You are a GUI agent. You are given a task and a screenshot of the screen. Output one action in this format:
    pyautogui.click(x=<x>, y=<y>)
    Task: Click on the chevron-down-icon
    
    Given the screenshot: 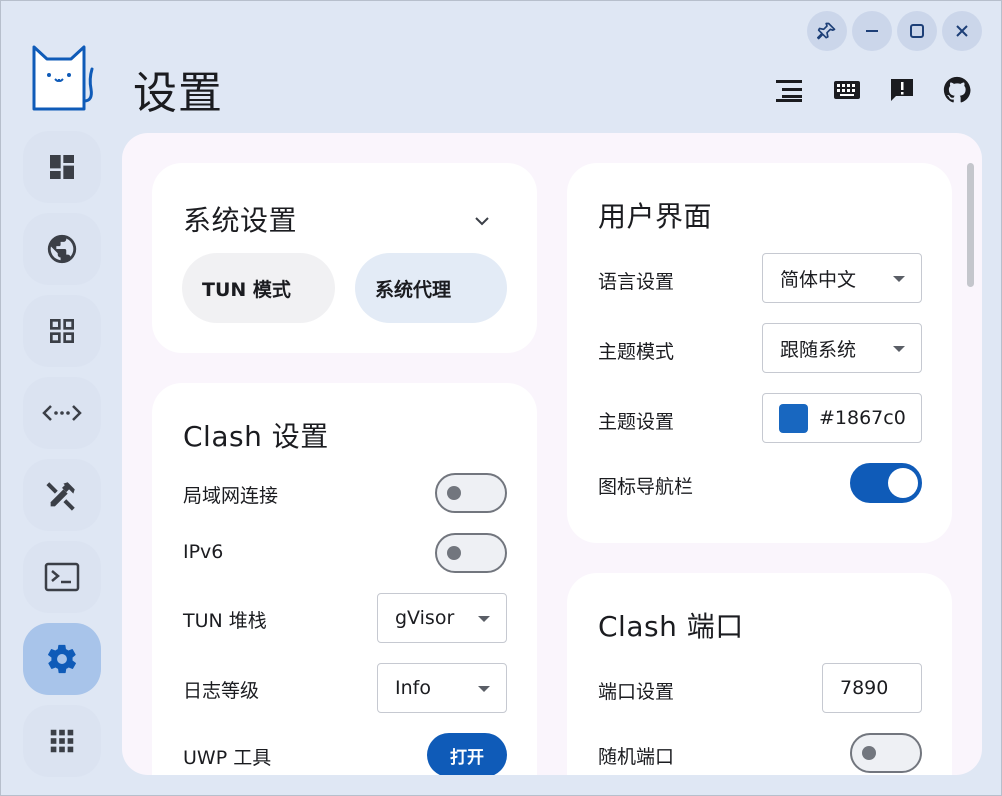 What is the action you would take?
    pyautogui.click(x=482, y=221)
    